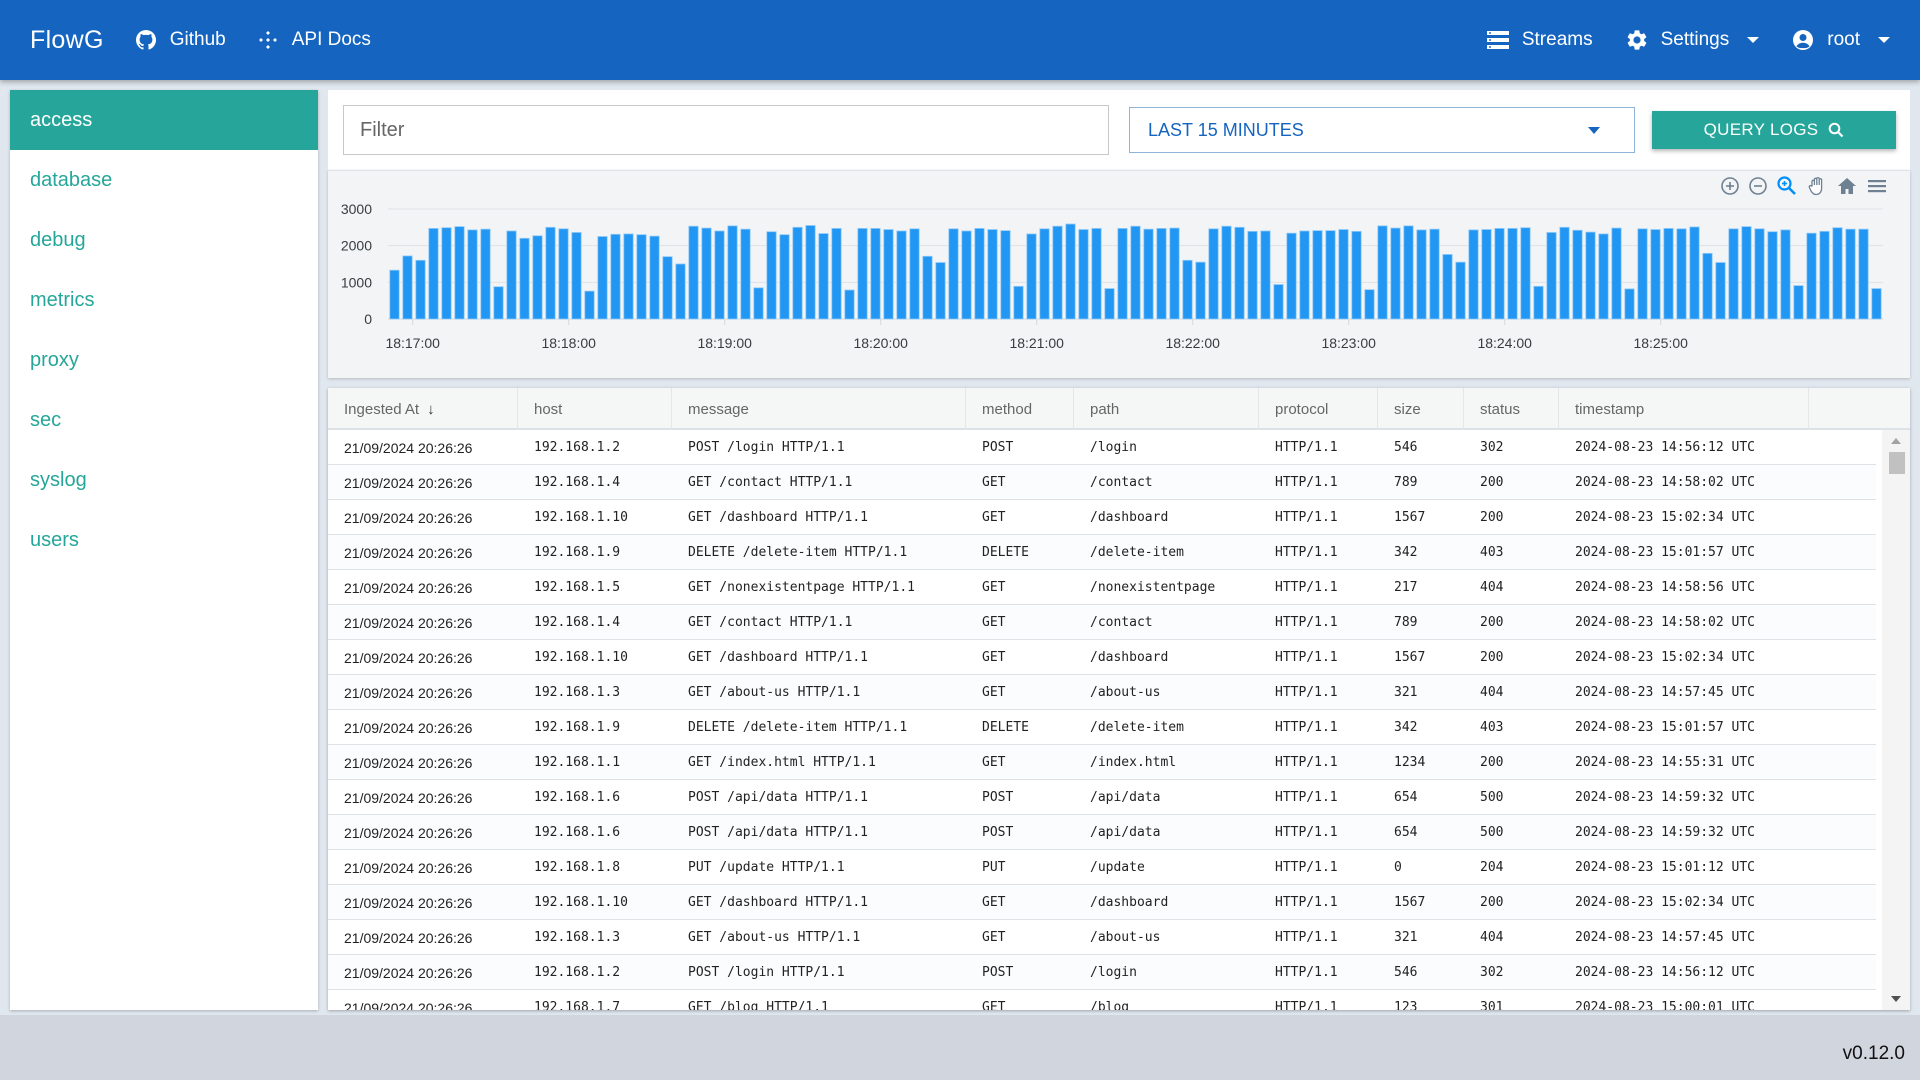 This screenshot has width=1920, height=1080. What do you see at coordinates (1318, 409) in the screenshot?
I see `column-header-protocol: protocol` at bounding box center [1318, 409].